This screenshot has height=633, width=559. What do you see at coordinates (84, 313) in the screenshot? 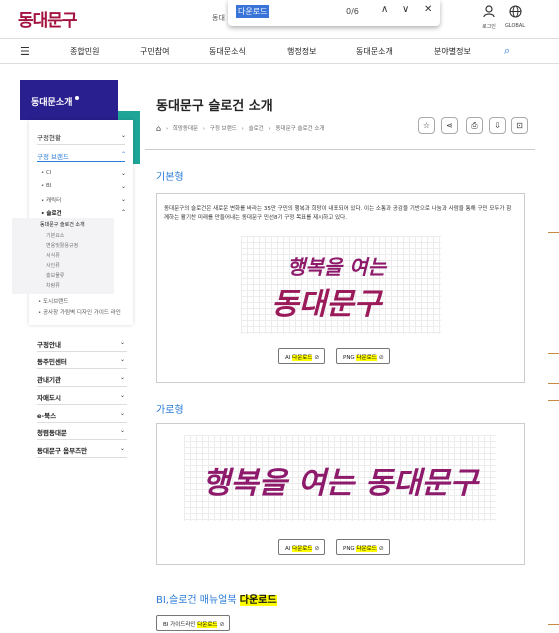
I see `sidebar-sub-guideline: • 공사장 가림벽 디자인 가이드 라인` at bounding box center [84, 313].